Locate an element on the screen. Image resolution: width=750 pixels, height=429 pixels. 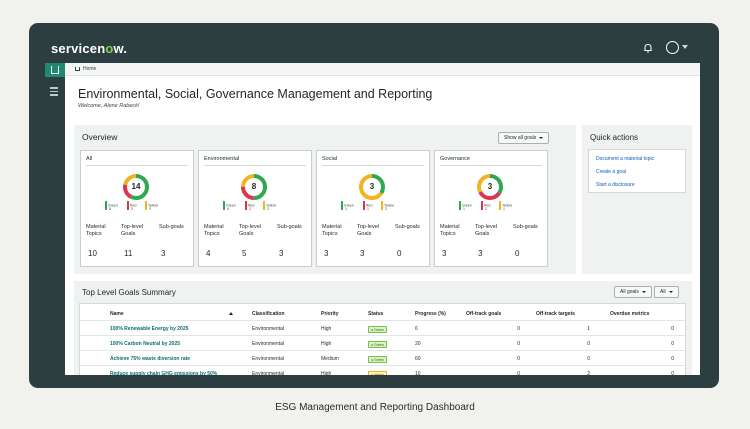
off-track-targets-cell: 1 is located at coordinates (588, 329).